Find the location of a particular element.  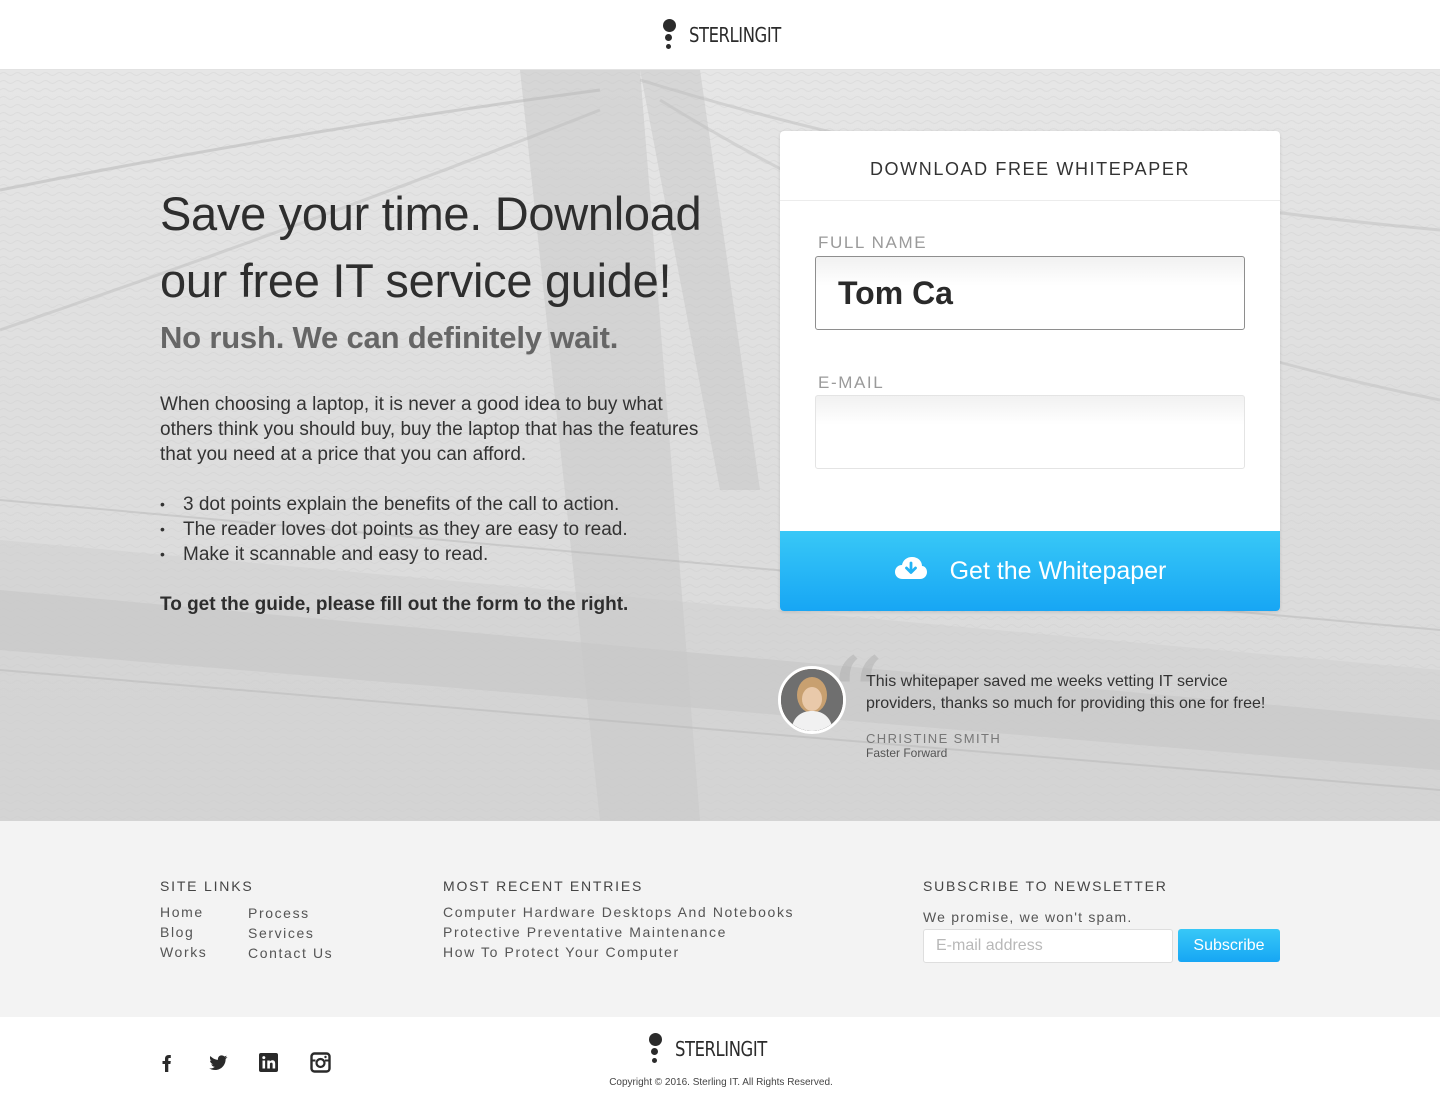

avatar is located at coordinates (812, 700).